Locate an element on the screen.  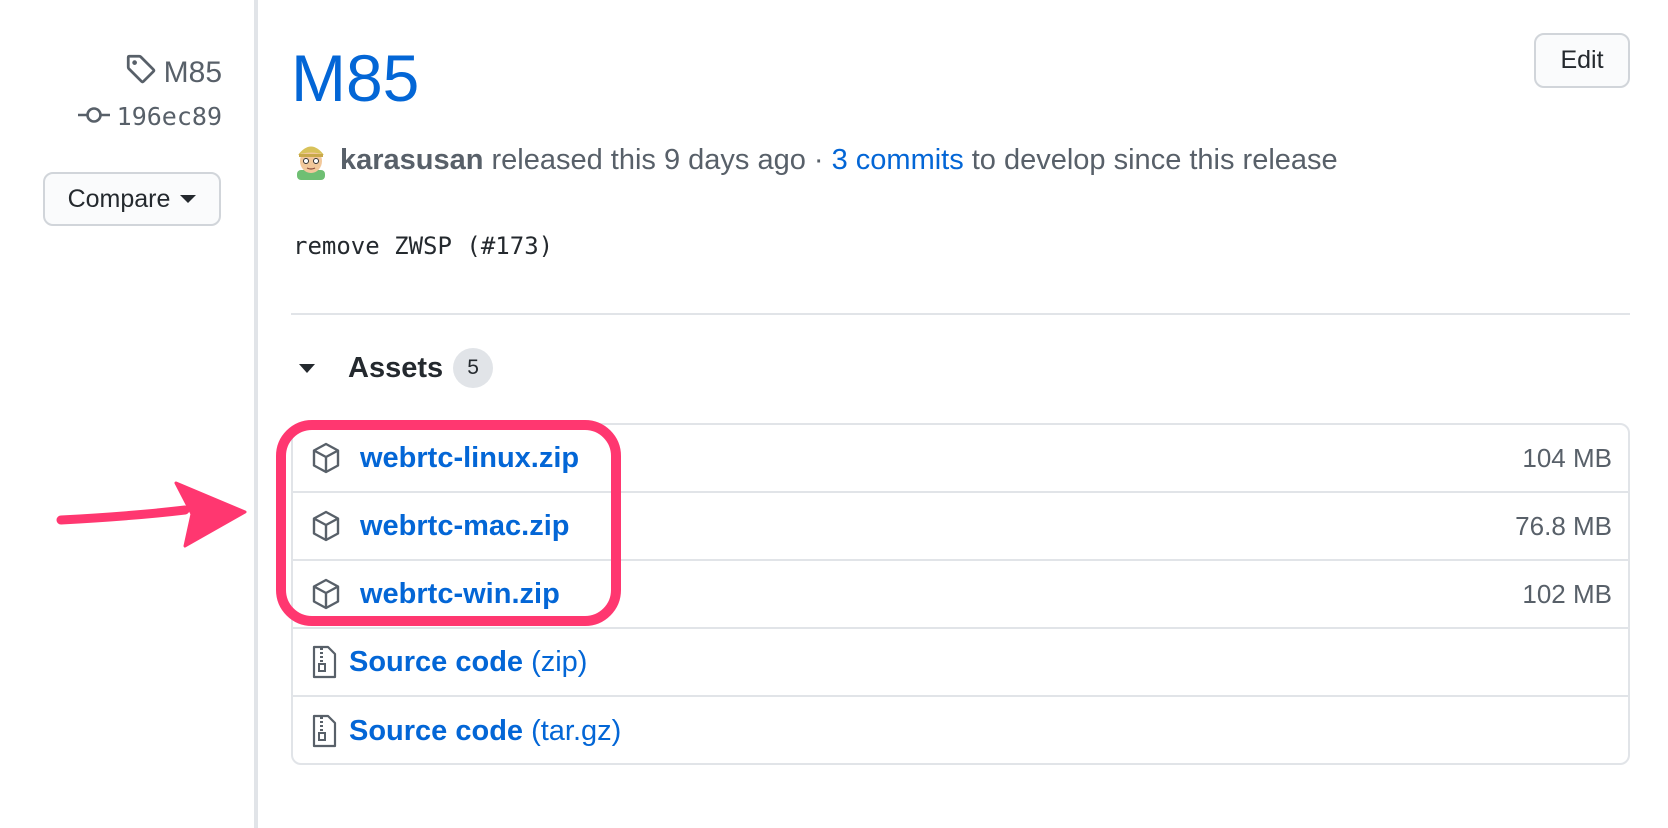
avatar is located at coordinates (311, 160).